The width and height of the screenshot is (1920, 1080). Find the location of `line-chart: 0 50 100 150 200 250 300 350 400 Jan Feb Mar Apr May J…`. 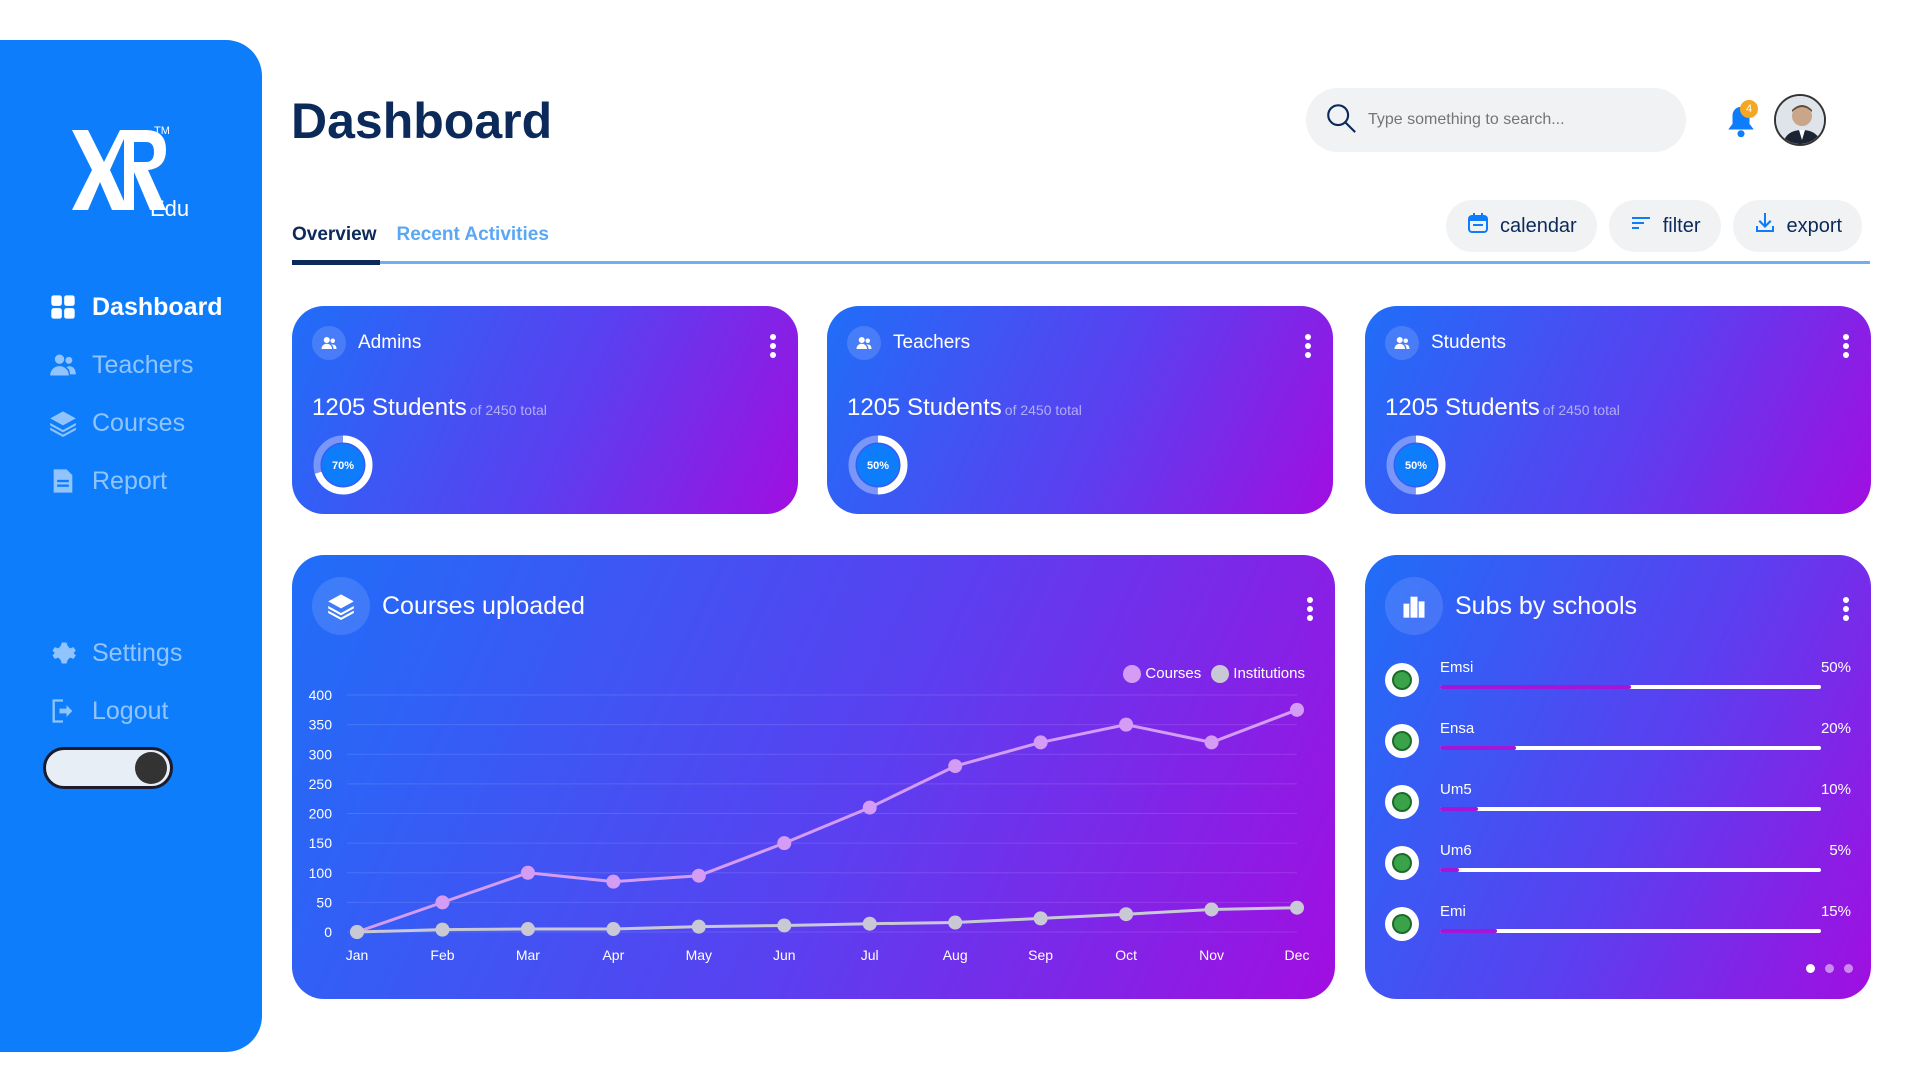

line-chart: 0 50 100 150 200 250 300 350 400 Jan Feb Mar Apr May J… is located at coordinates (809, 825).